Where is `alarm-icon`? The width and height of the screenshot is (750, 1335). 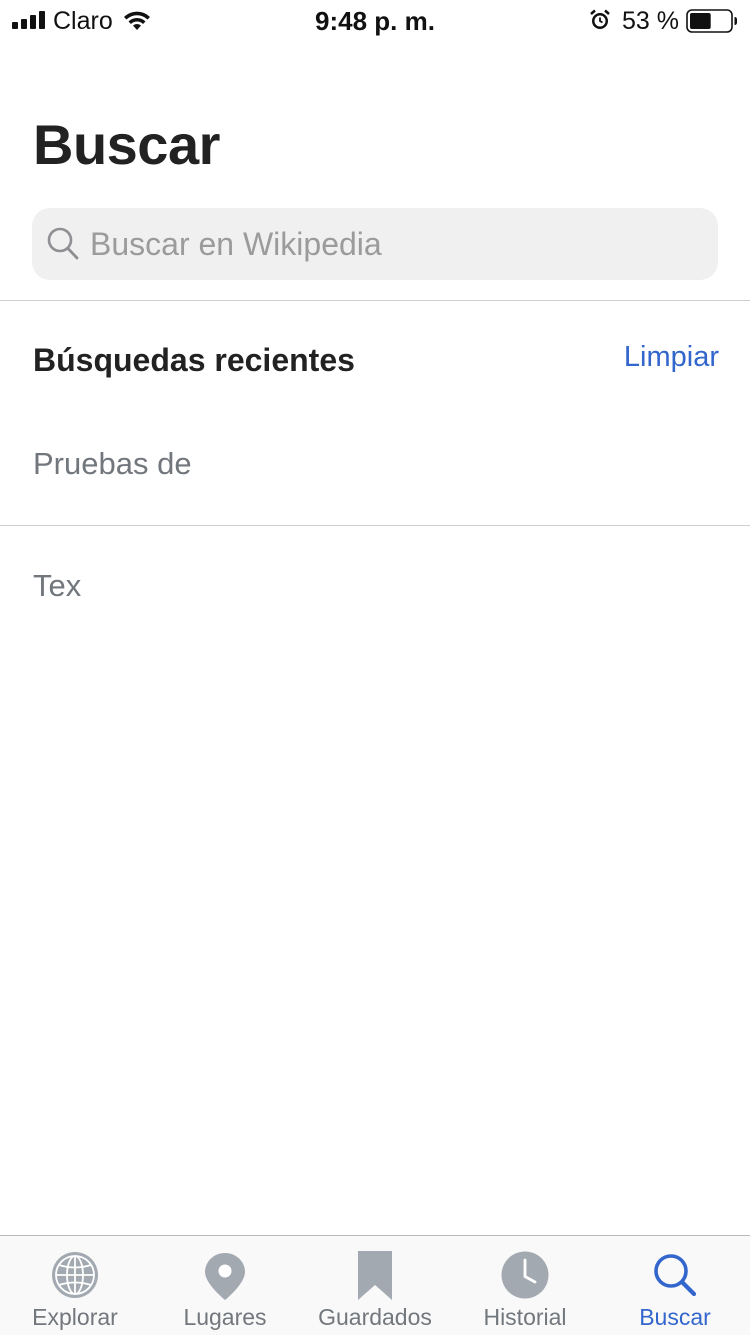
alarm-icon is located at coordinates (600, 19).